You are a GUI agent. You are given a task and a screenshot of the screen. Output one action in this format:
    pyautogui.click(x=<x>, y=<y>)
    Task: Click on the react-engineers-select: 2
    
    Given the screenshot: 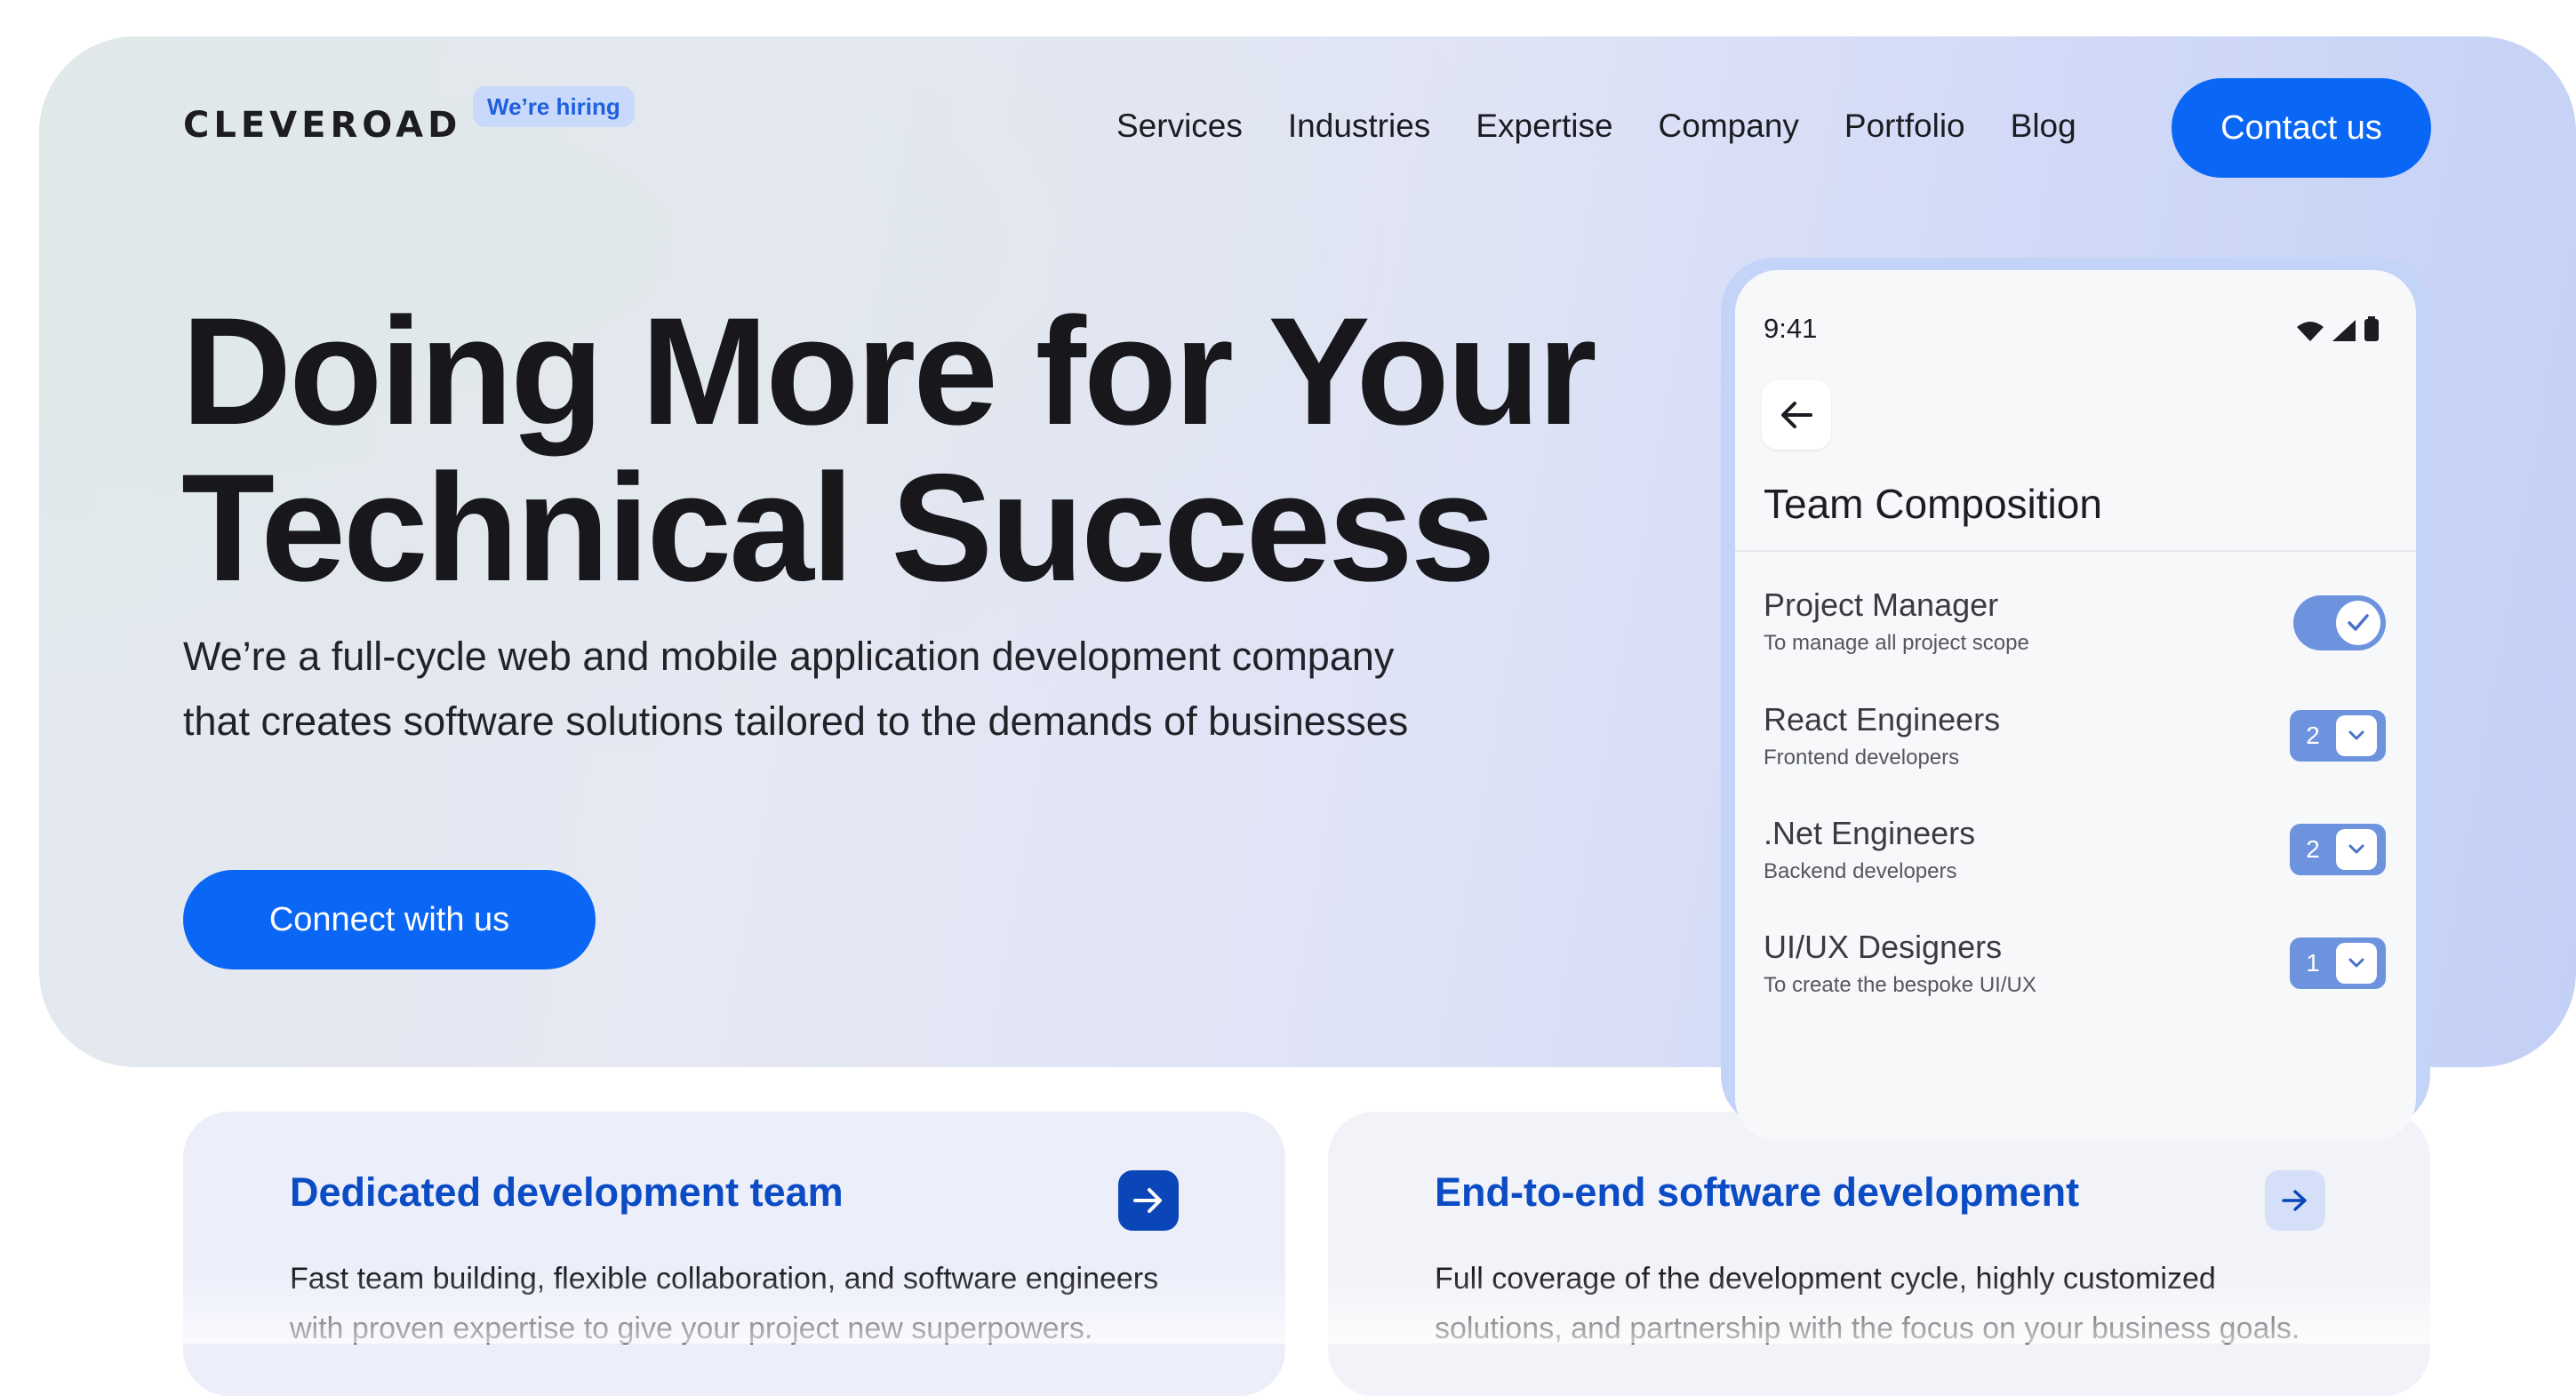 What is the action you would take?
    pyautogui.click(x=2338, y=736)
    